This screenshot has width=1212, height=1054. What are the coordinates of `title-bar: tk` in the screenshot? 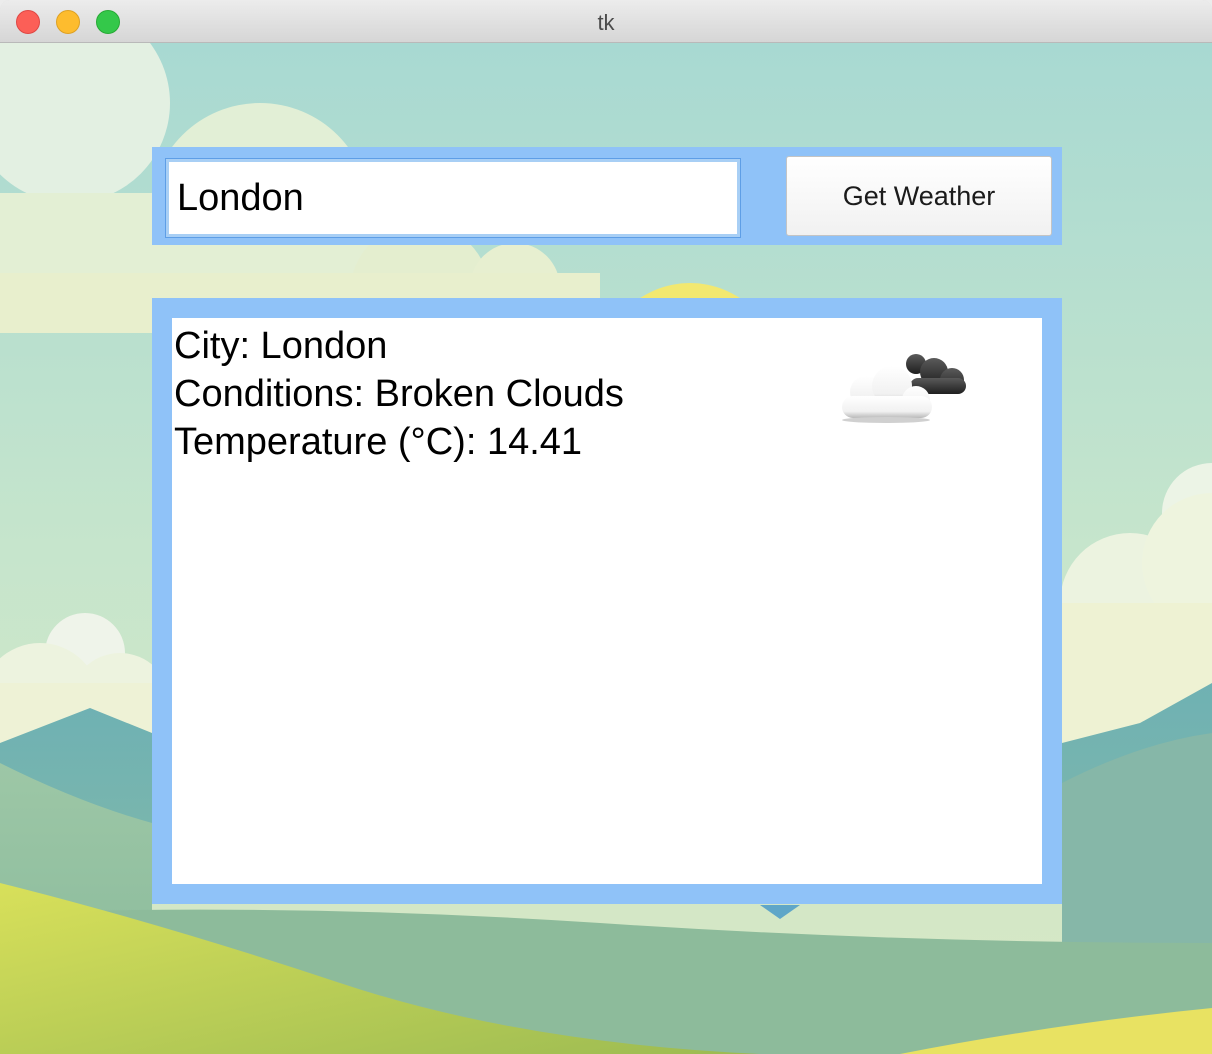 It's located at (606, 21).